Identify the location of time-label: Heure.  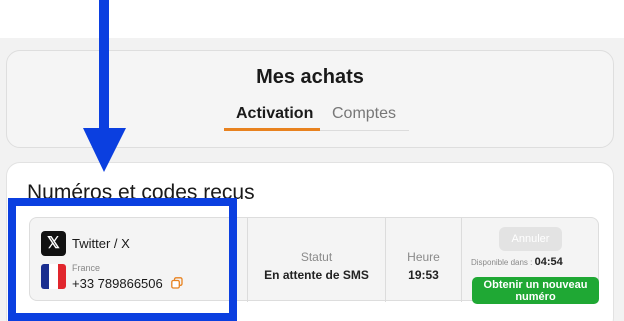
(423, 257).